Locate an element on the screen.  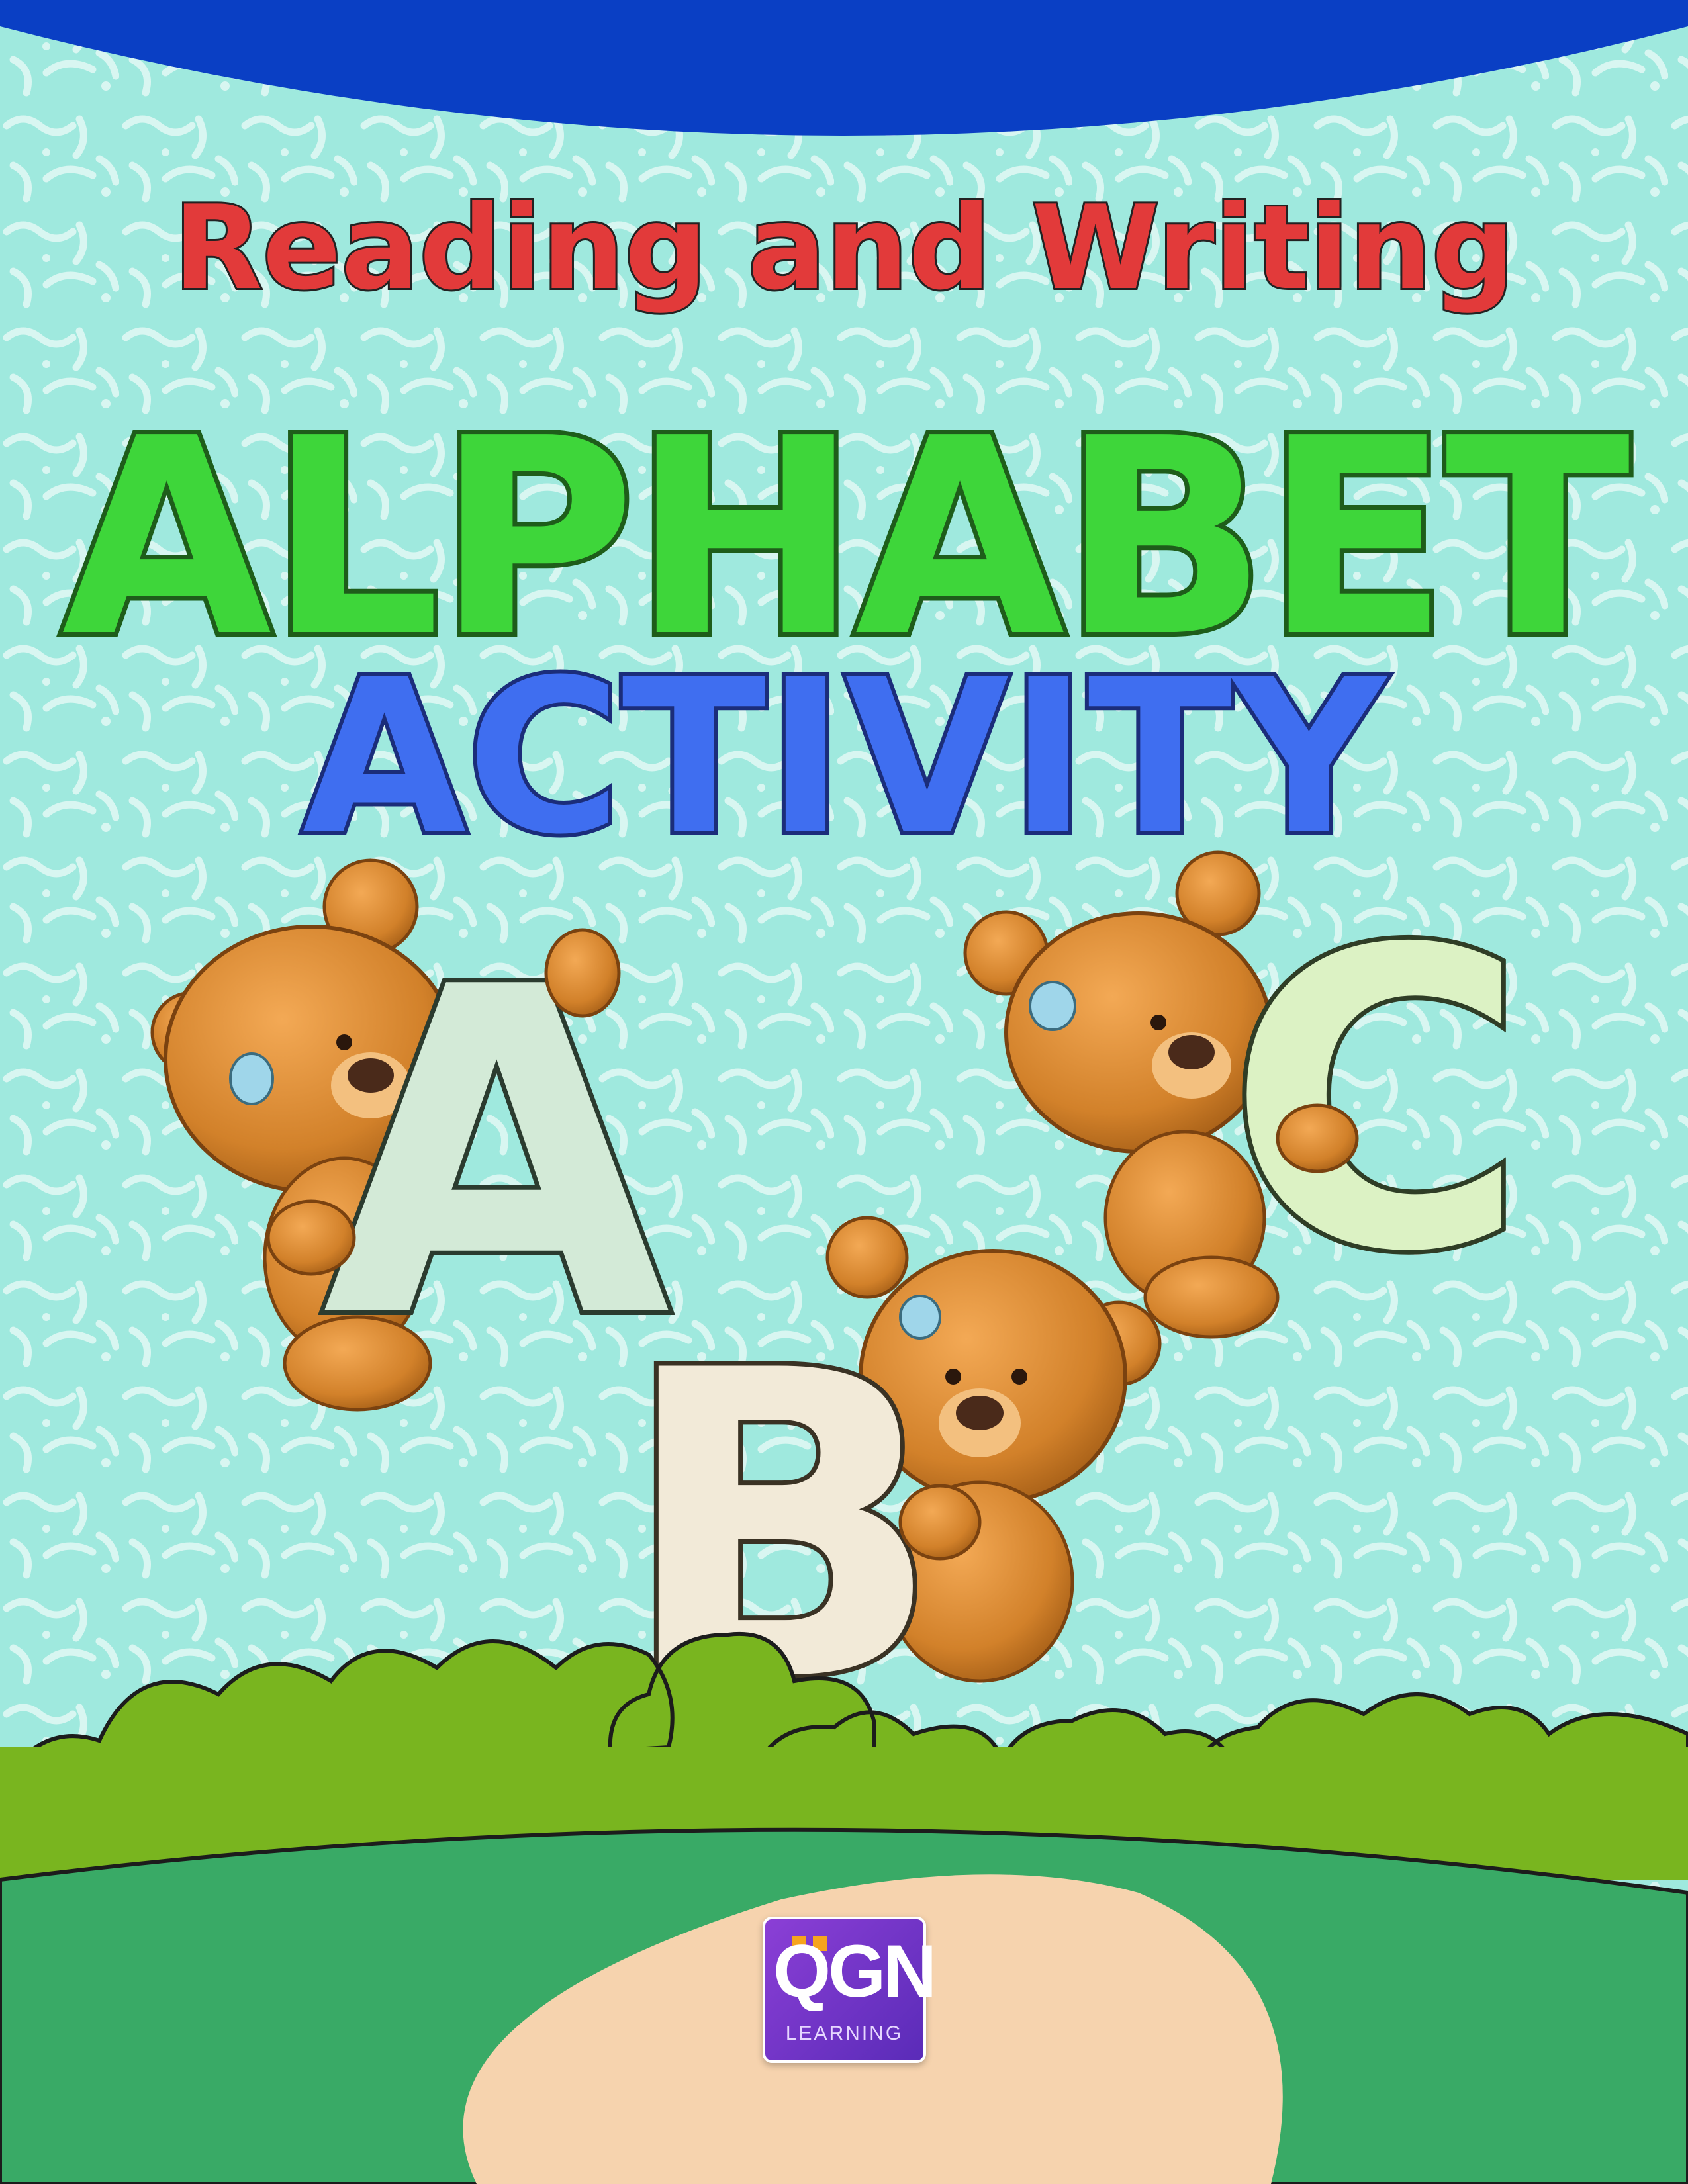
logo-icon: QGN LEARNING is located at coordinates (850, 1990).